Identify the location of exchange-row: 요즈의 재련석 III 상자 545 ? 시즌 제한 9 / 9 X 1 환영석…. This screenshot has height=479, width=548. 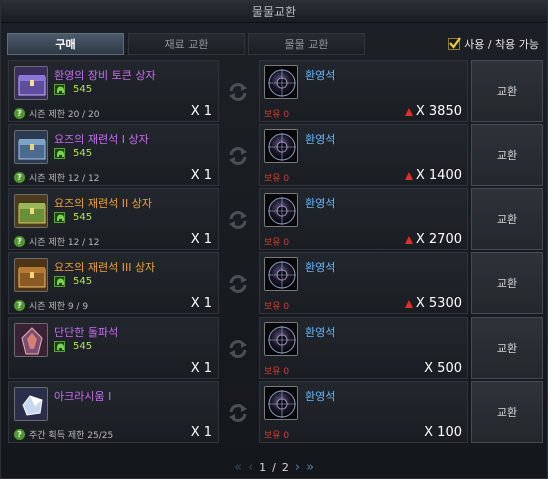
(275, 283).